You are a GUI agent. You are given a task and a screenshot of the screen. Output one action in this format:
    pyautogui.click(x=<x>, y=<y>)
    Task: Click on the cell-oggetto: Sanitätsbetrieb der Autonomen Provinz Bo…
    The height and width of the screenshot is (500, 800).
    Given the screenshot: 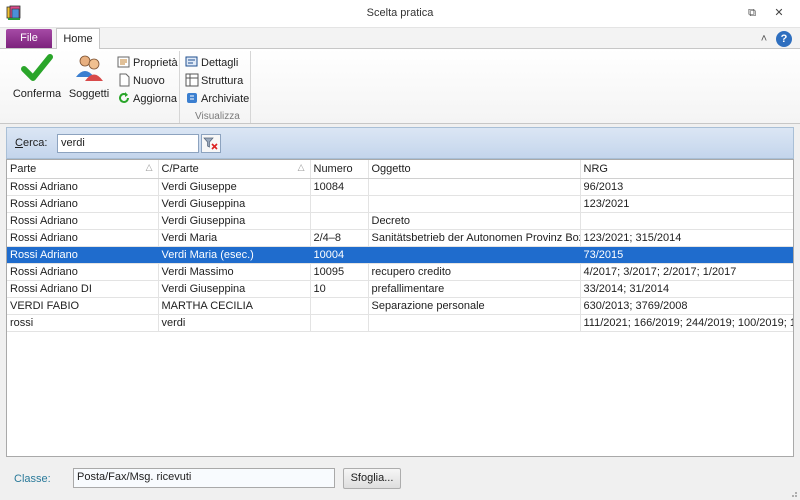 What is the action you would take?
    pyautogui.click(x=474, y=238)
    